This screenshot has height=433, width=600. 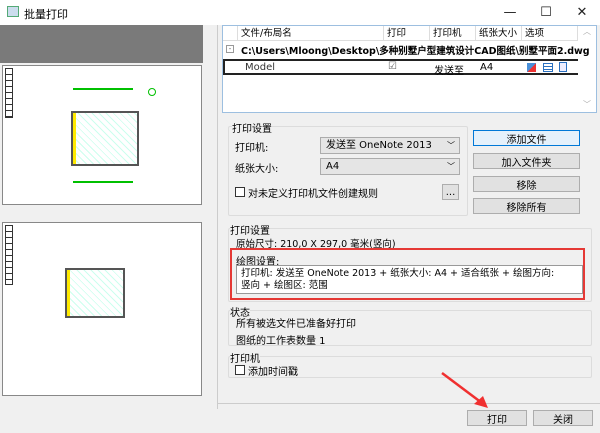 What do you see at coordinates (449, 71) in the screenshot?
I see `printer-cell: 发送至` at bounding box center [449, 71].